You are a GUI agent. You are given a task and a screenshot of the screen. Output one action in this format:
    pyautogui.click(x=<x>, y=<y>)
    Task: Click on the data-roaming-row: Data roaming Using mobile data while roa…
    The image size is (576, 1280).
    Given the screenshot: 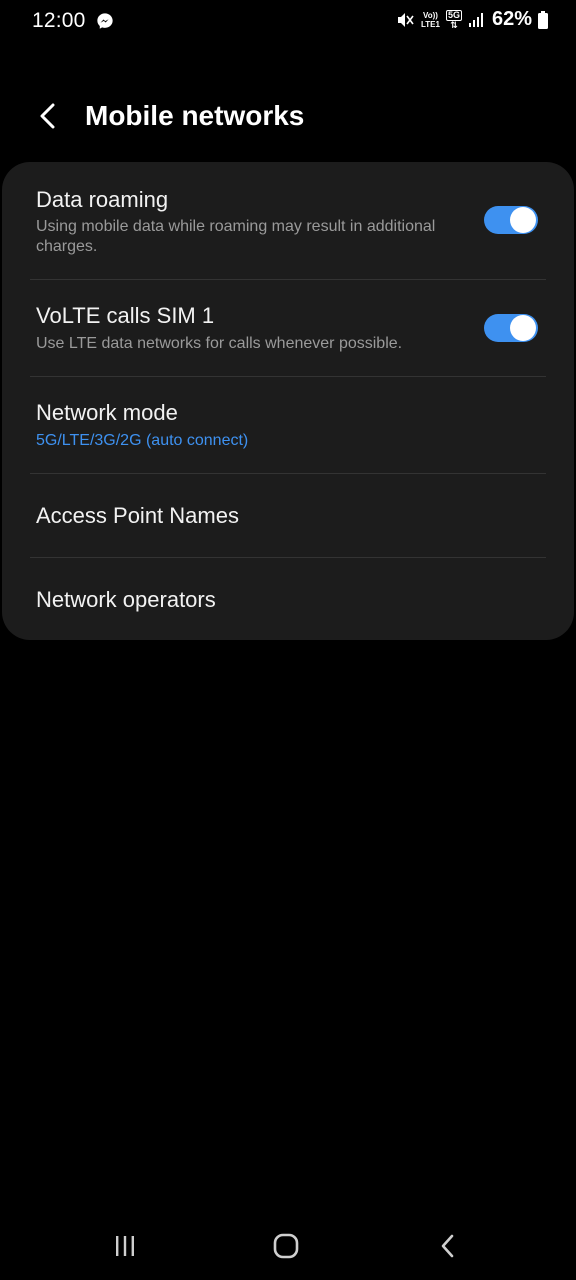 What is the action you would take?
    pyautogui.click(x=288, y=220)
    